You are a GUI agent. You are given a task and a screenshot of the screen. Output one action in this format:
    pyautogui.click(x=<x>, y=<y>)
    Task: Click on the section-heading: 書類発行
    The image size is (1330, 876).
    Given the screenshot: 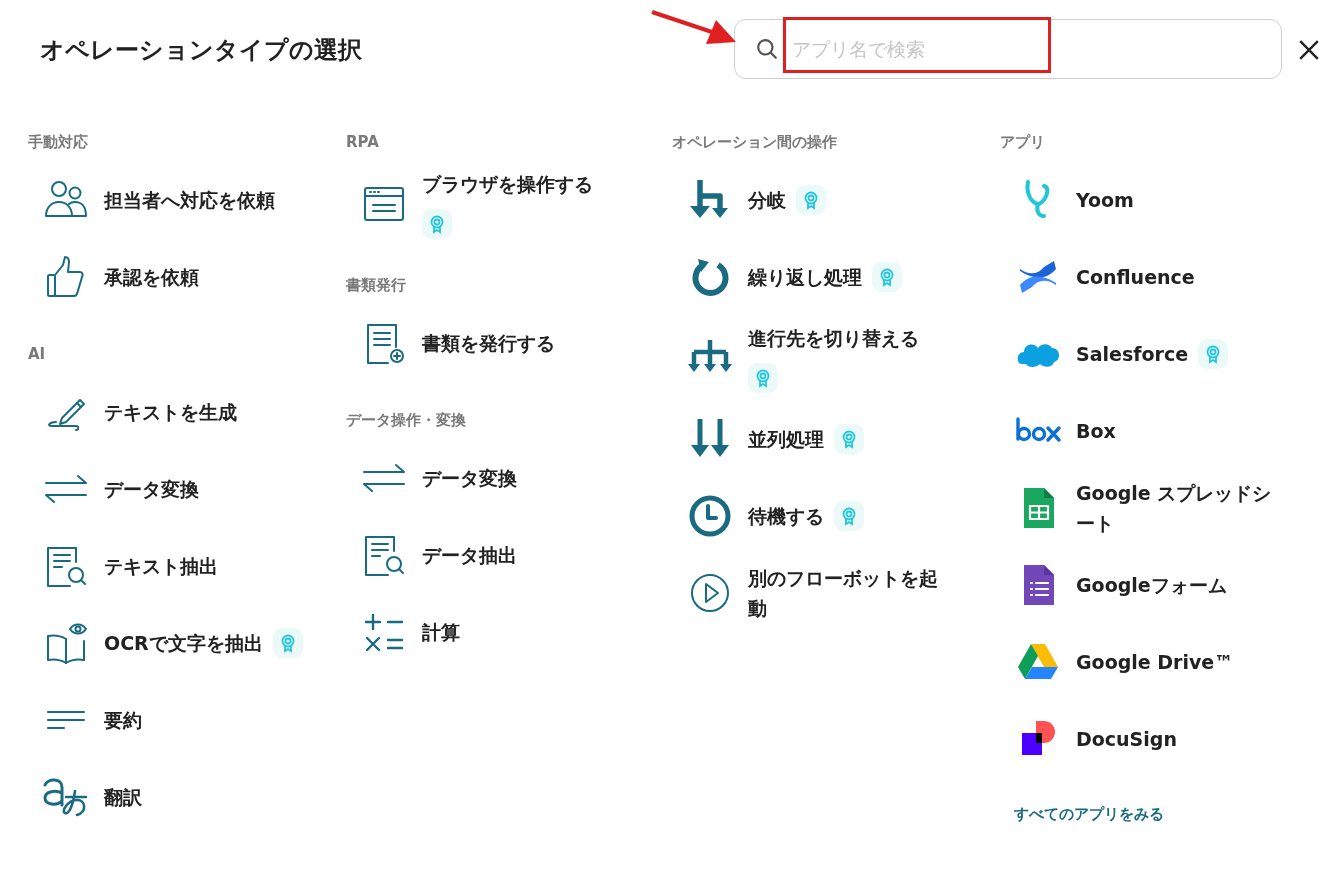 What is the action you would take?
    pyautogui.click(x=376, y=285)
    